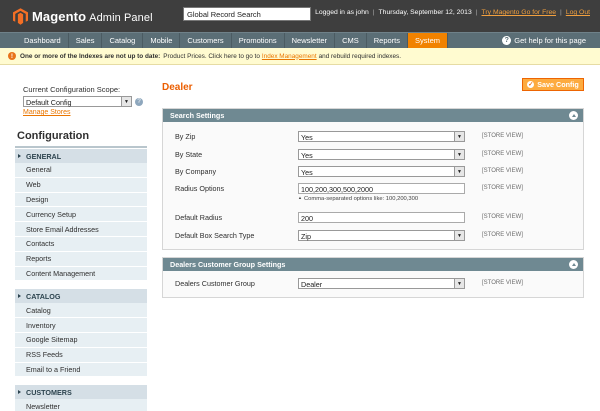  Describe the element at coordinates (544, 40) in the screenshot. I see `help-link: ? Get help for this page` at that location.